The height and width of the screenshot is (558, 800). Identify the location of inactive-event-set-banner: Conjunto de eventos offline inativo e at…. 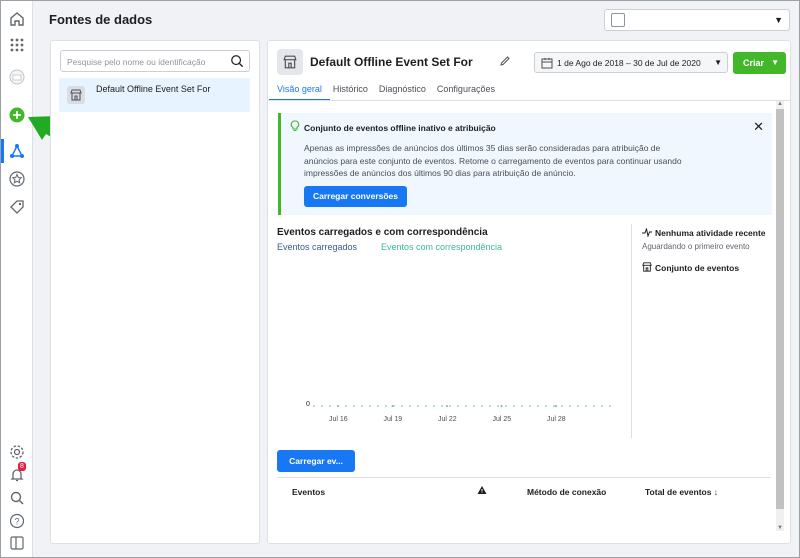
(525, 164).